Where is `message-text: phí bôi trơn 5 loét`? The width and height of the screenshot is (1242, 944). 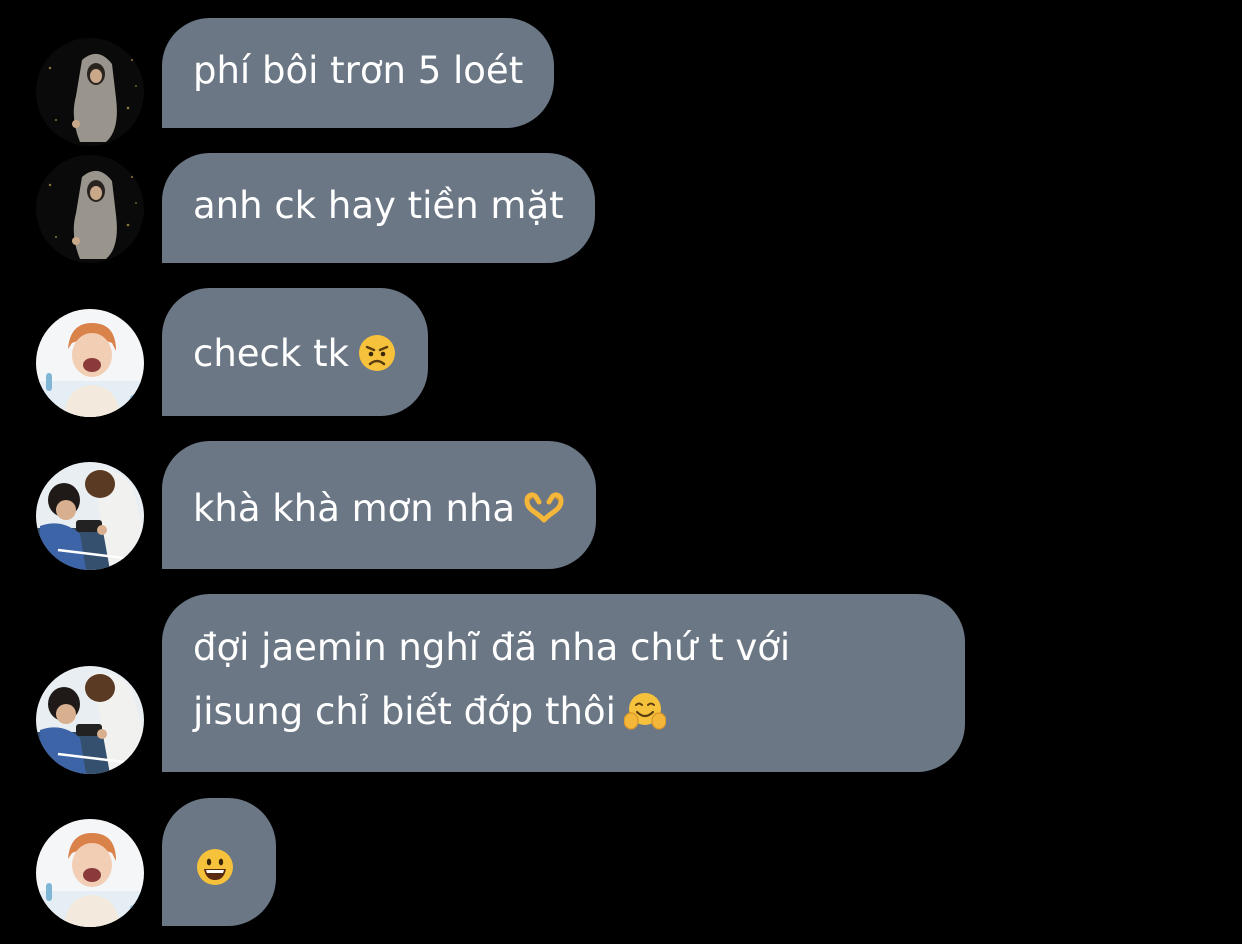 message-text: phí bôi trơn 5 loét is located at coordinates (358, 70).